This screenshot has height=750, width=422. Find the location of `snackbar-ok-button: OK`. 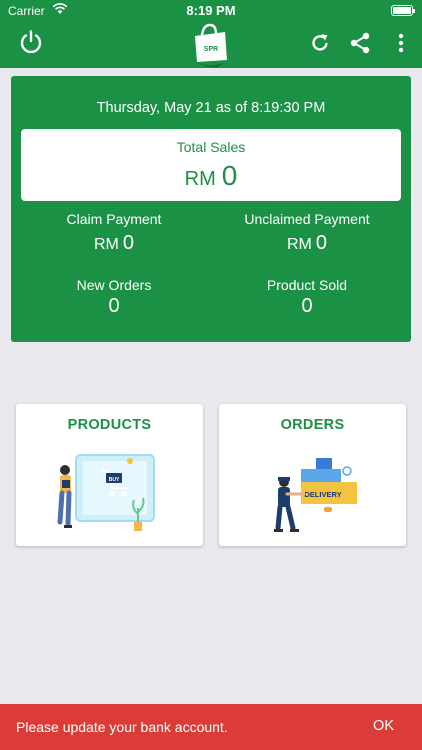

snackbar-ok-button: OK is located at coordinates (383, 726).